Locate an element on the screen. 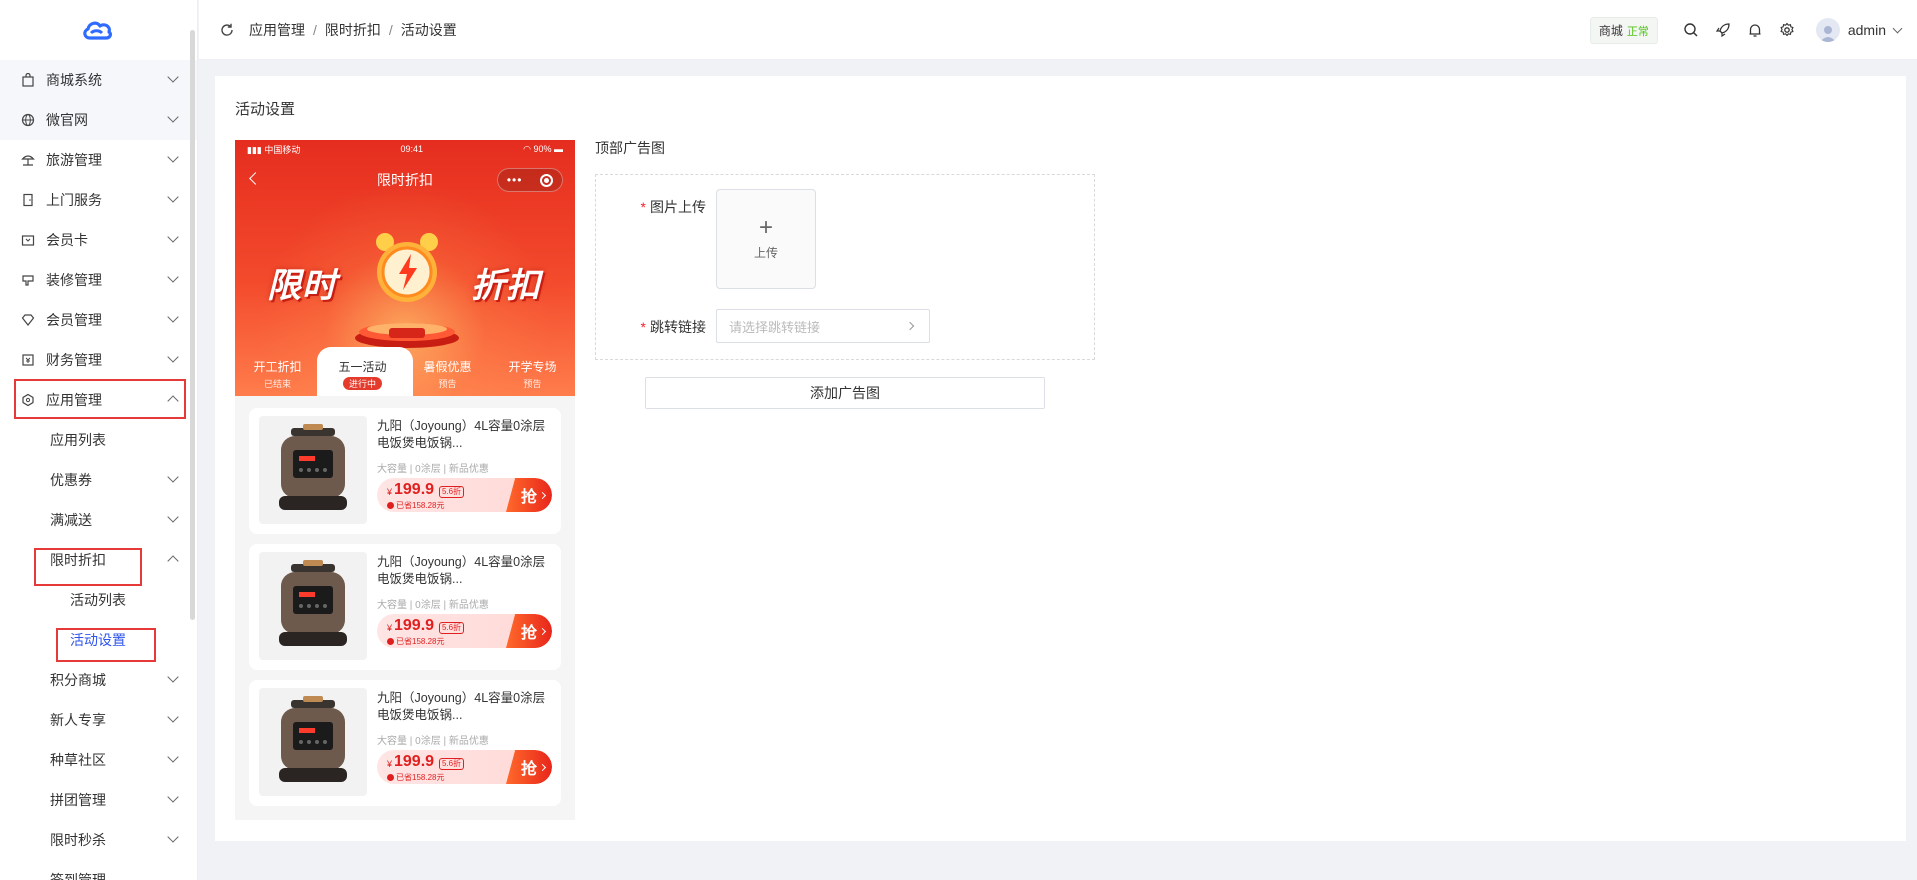  tab-activity: 开学专场 预告 is located at coordinates (532, 373).